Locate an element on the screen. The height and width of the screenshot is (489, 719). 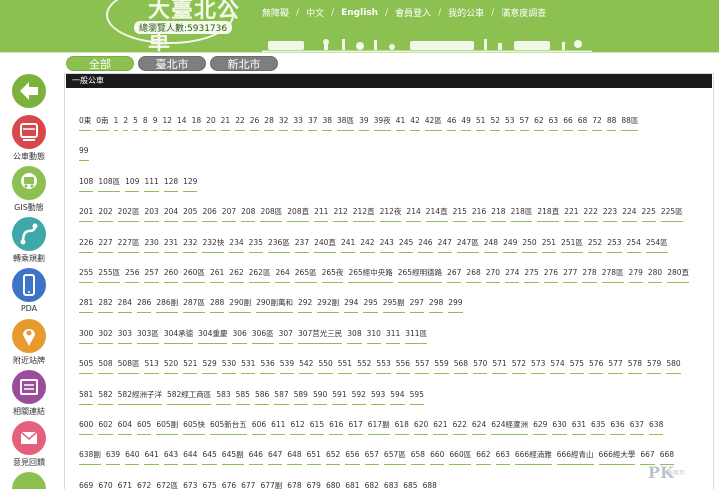
route-link: 62 is located at coordinates (539, 123).